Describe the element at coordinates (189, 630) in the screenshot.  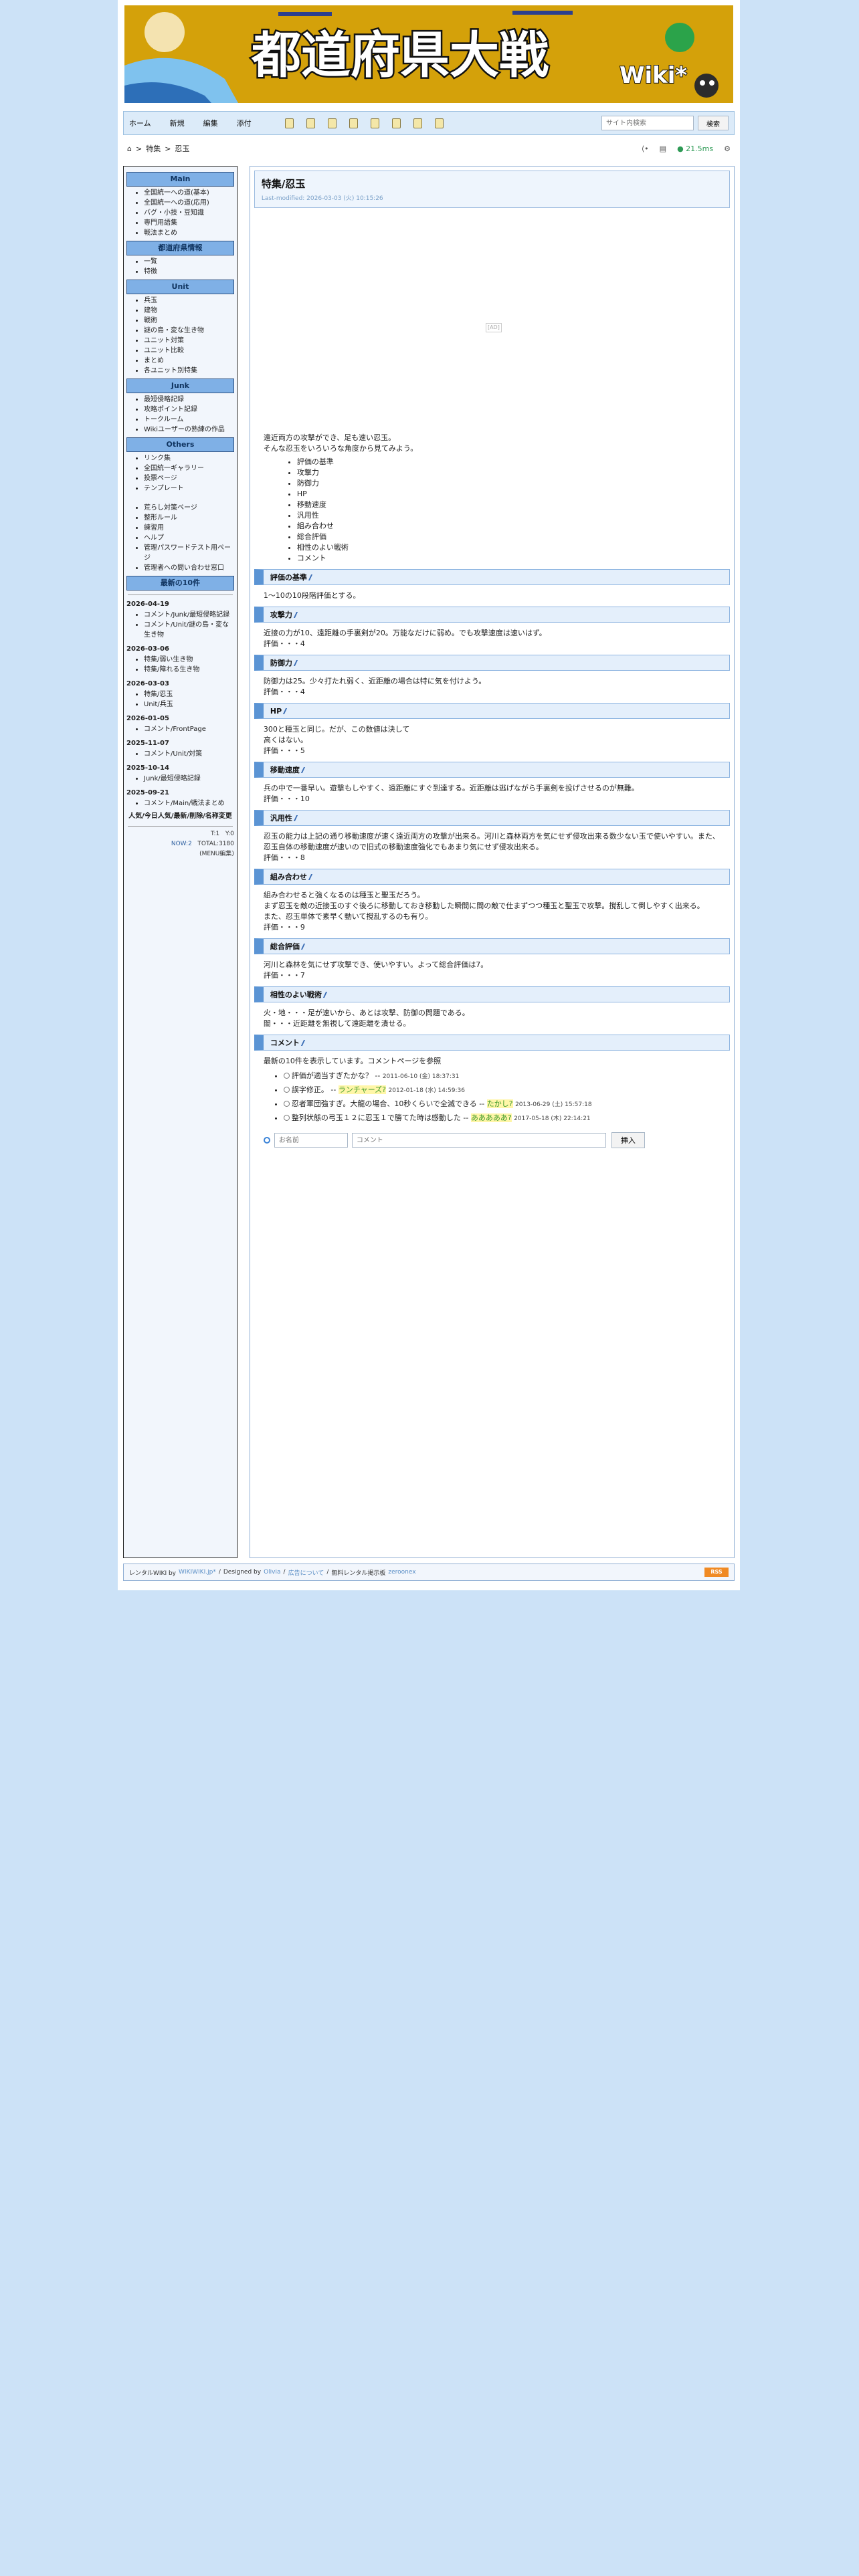
I see `recent-item: コメント/Unit/謎の島・変な生き物` at that location.